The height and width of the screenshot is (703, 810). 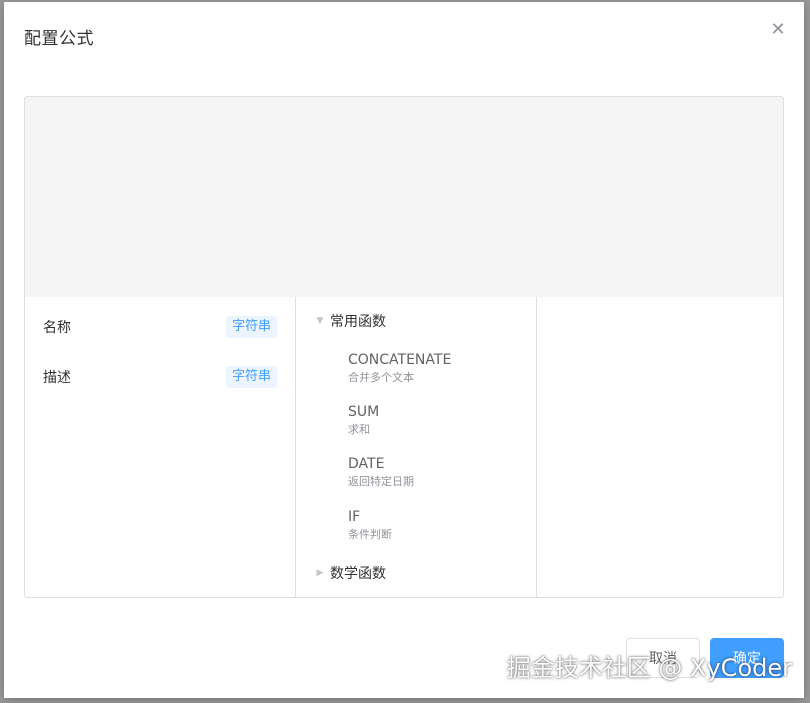 I want to click on function-group-common: ▼ 常用函数, so click(x=350, y=321).